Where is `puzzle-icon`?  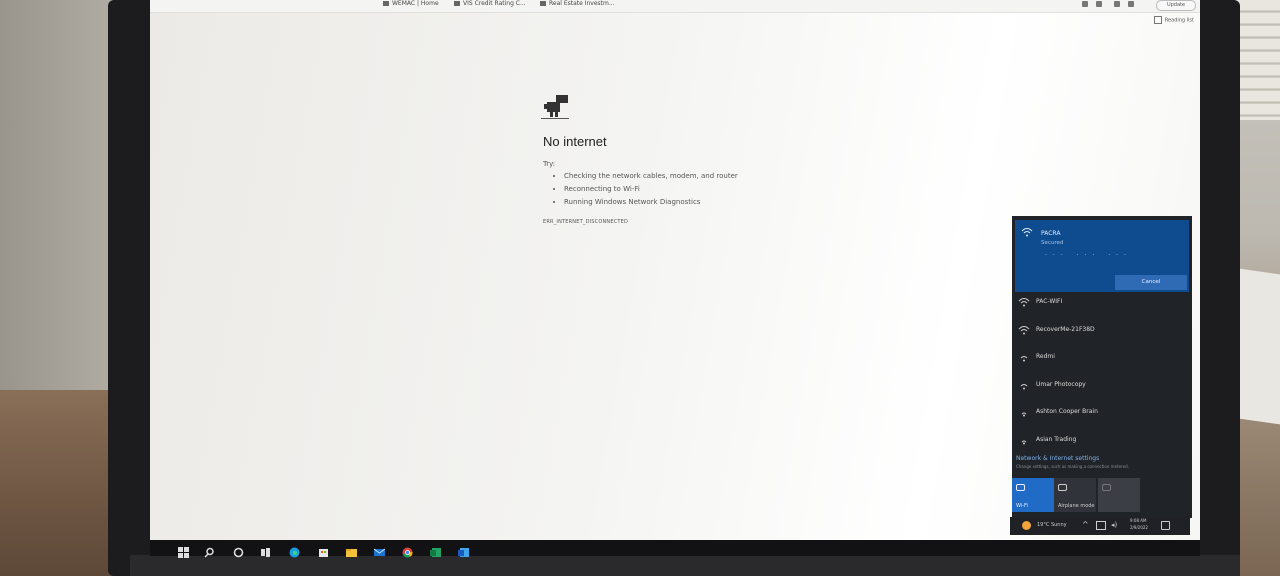
puzzle-icon is located at coordinates (1117, 4).